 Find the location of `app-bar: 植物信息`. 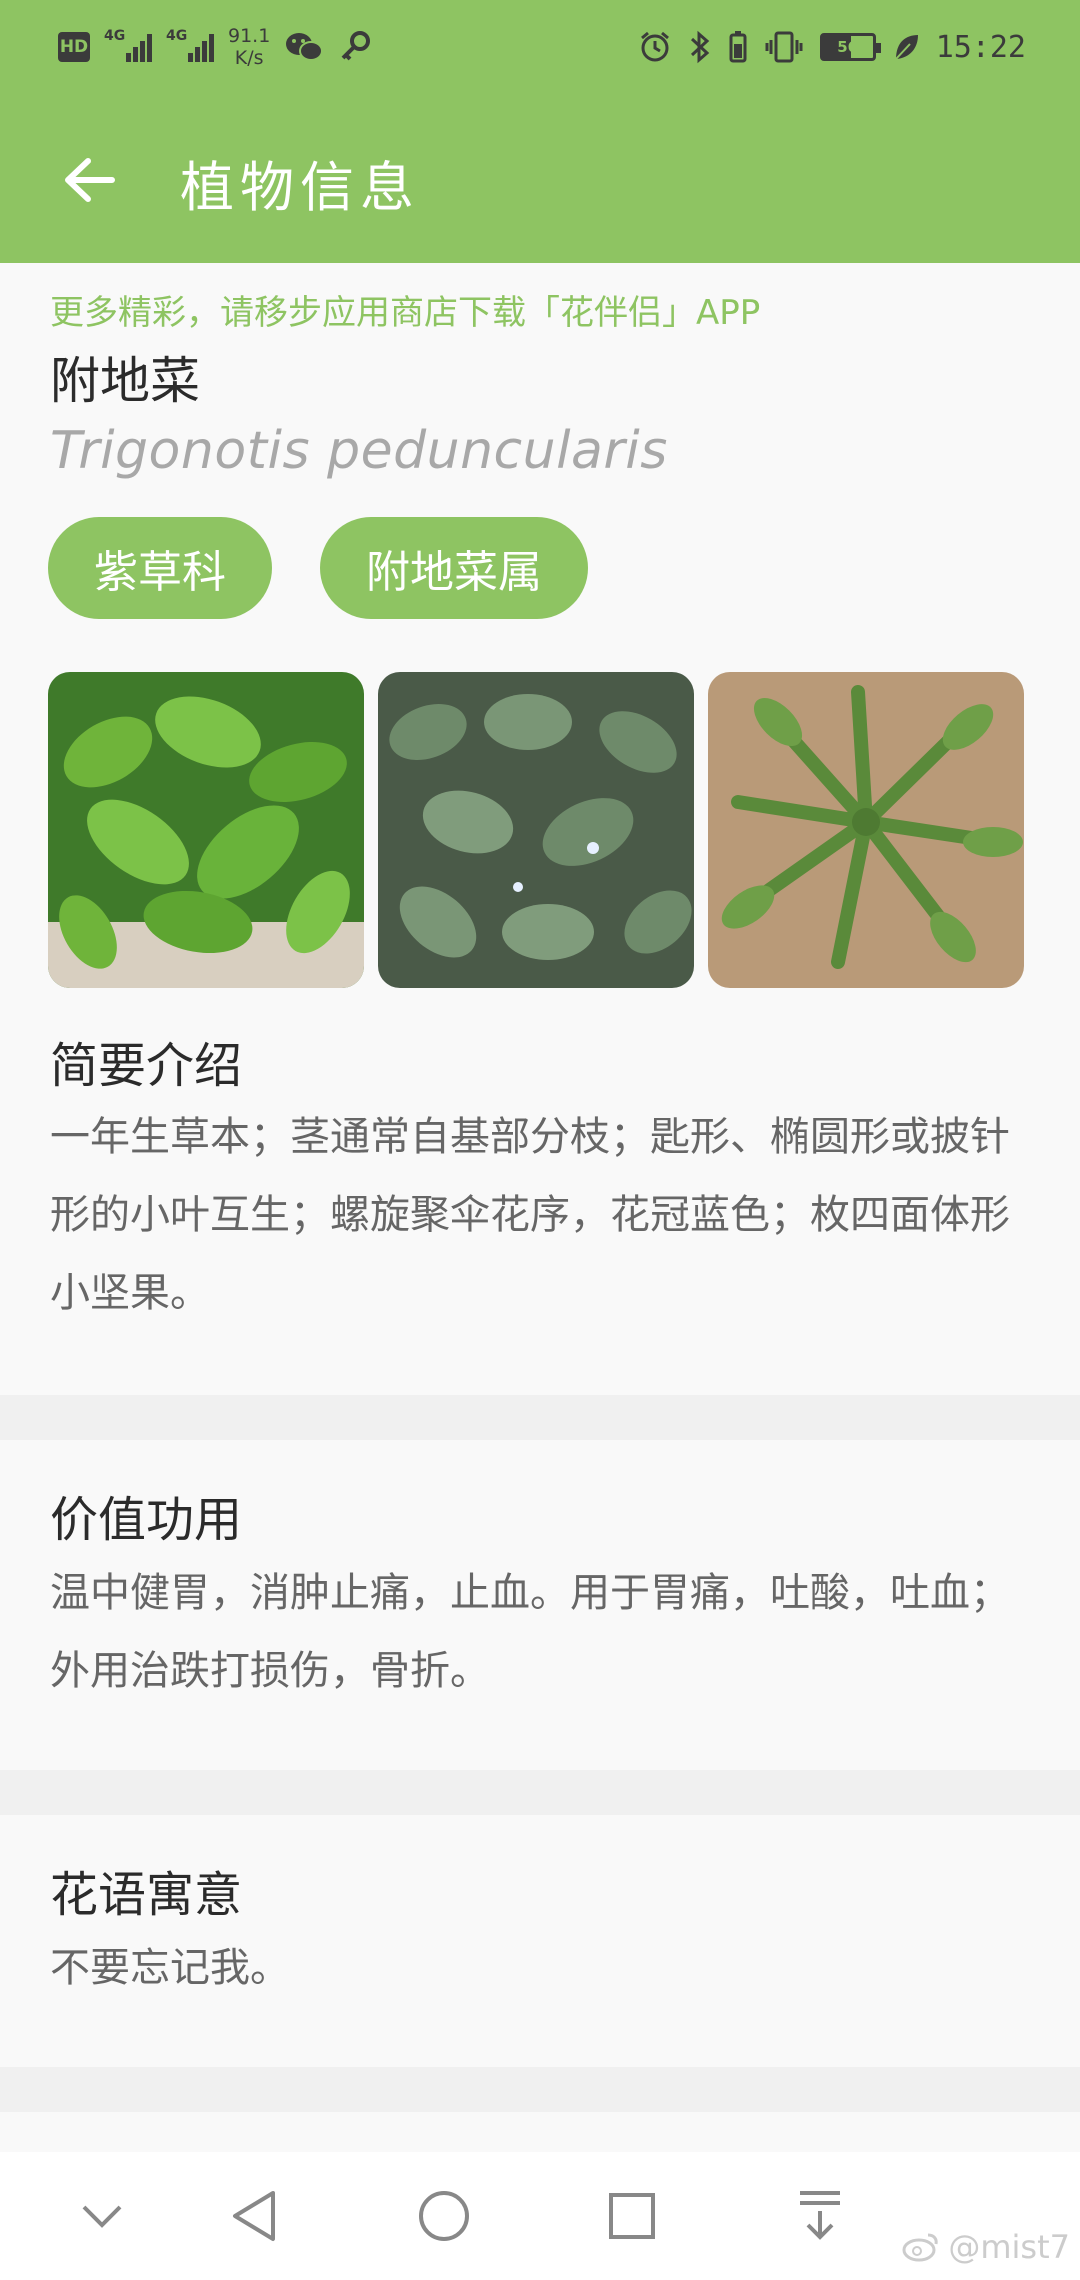

app-bar: 植物信息 is located at coordinates (540, 179).